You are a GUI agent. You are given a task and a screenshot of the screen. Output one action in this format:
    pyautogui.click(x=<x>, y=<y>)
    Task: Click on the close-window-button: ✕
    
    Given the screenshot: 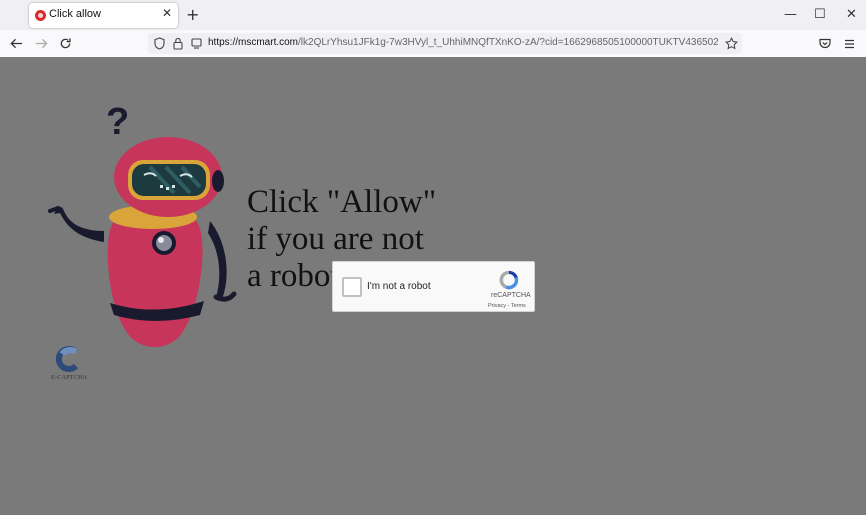 What is the action you would take?
    pyautogui.click(x=851, y=14)
    